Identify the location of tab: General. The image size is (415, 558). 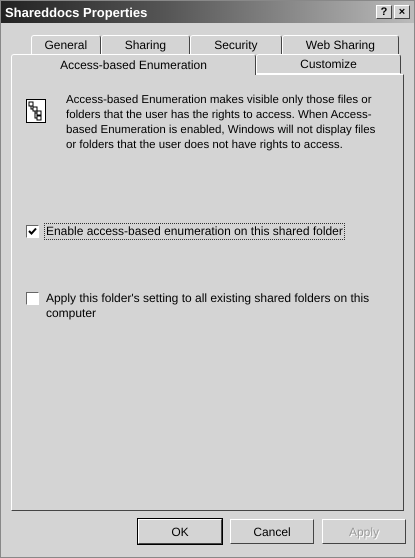
(66, 44).